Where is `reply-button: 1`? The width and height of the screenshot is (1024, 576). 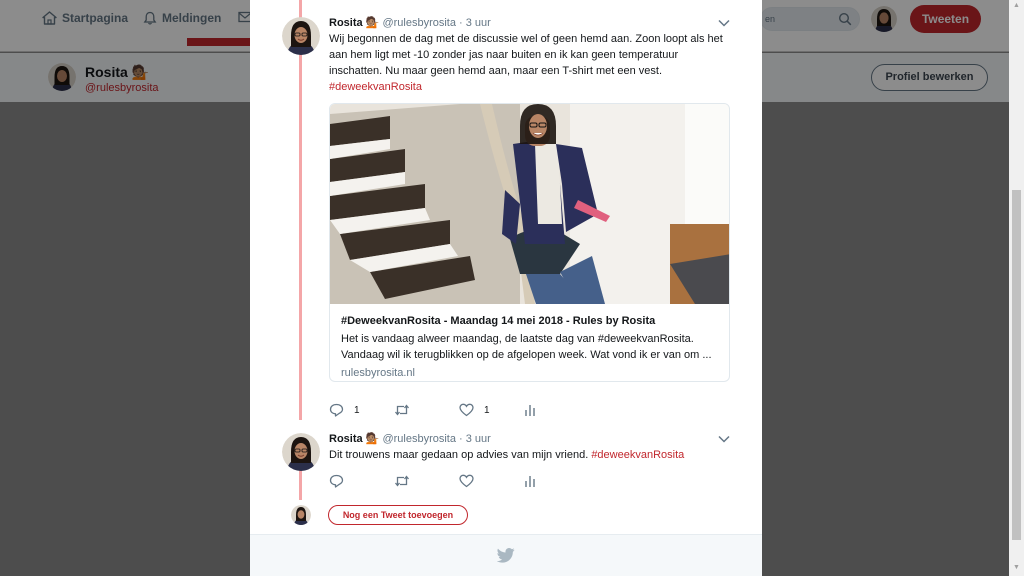
reply-button: 1 is located at coordinates (344, 410).